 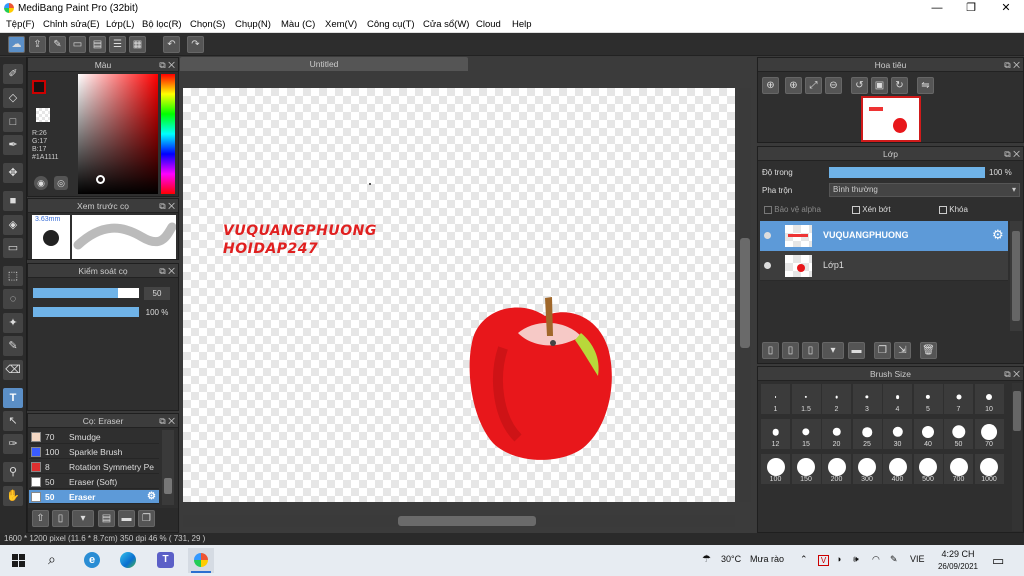 What do you see at coordinates (77, 44) in the screenshot?
I see `message-icon: ▭` at bounding box center [77, 44].